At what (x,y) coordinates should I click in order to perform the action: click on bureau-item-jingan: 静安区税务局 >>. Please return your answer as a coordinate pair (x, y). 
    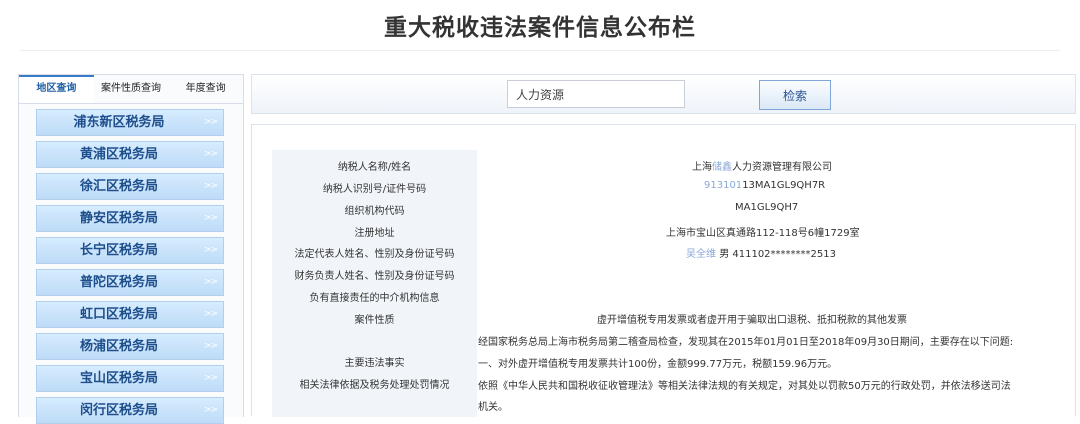
    Looking at the image, I should click on (130, 218).